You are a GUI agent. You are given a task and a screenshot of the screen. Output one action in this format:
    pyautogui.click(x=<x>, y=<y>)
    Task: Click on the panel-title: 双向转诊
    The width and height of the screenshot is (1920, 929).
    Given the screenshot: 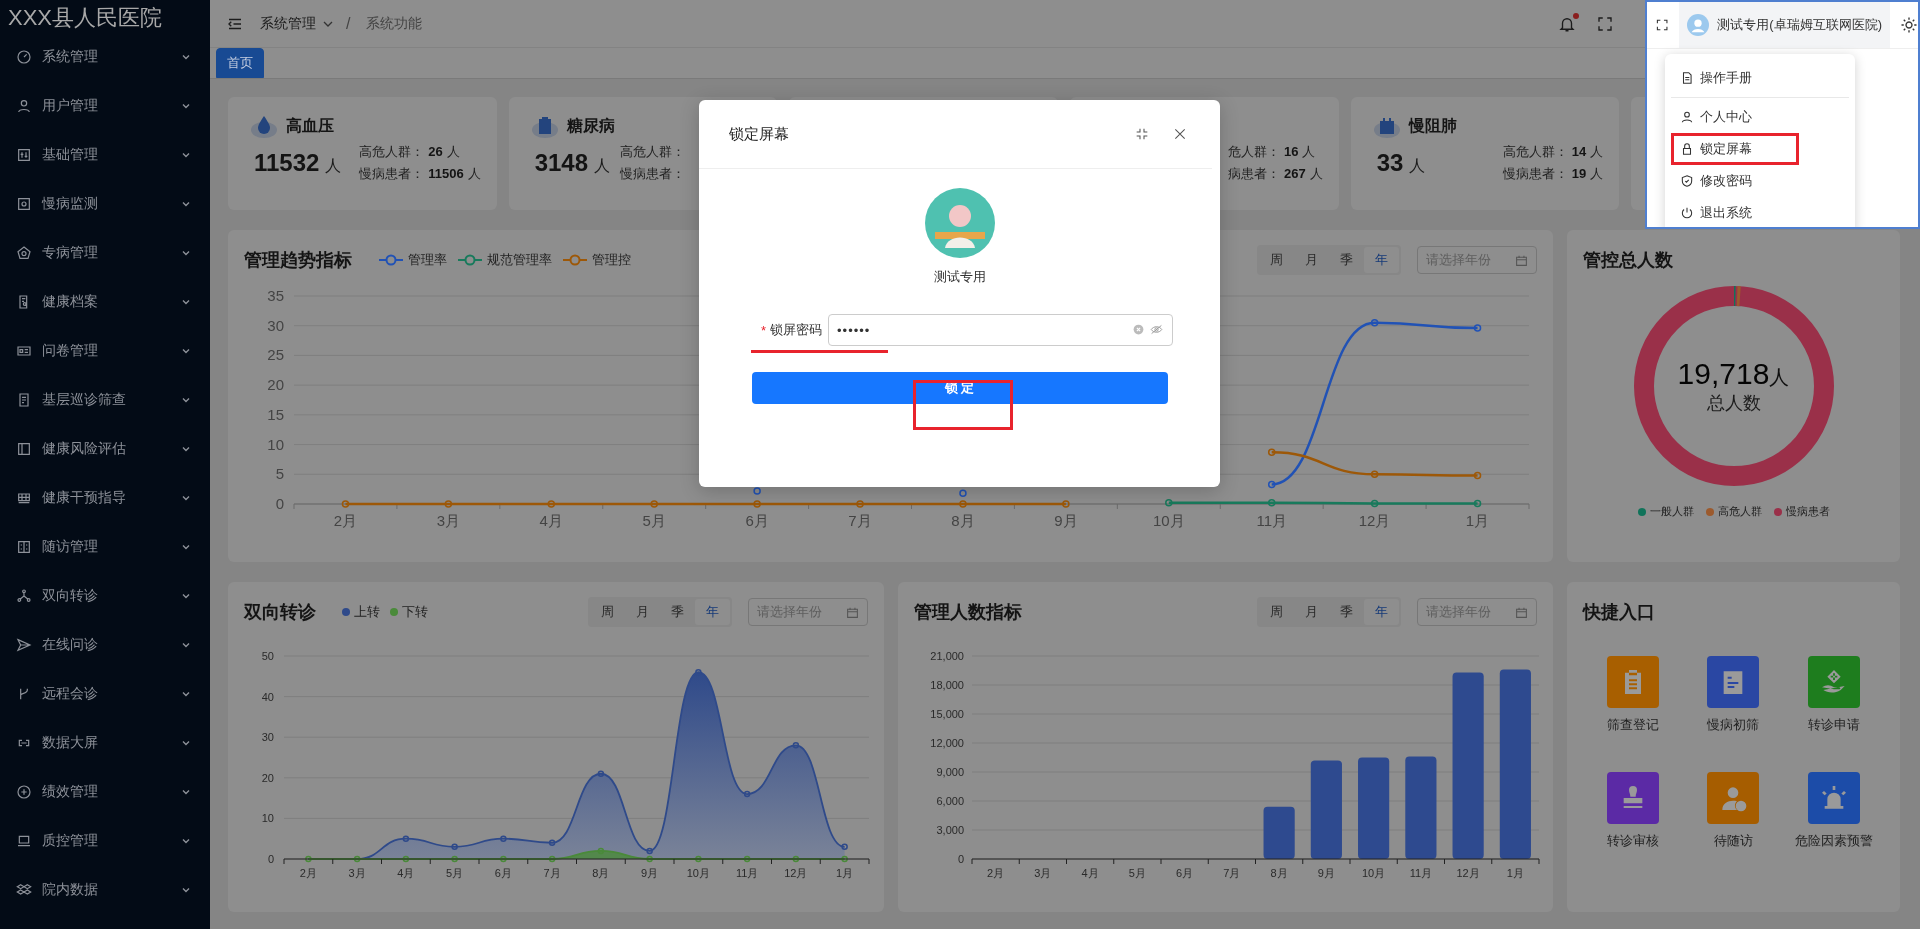 What is the action you would take?
    pyautogui.click(x=280, y=612)
    